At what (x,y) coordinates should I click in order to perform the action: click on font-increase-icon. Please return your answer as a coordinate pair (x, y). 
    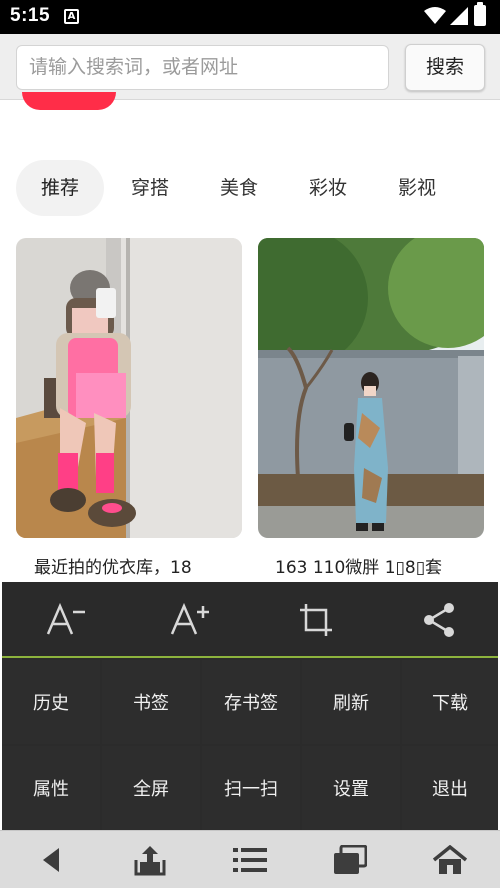
    Looking at the image, I should click on (189, 618).